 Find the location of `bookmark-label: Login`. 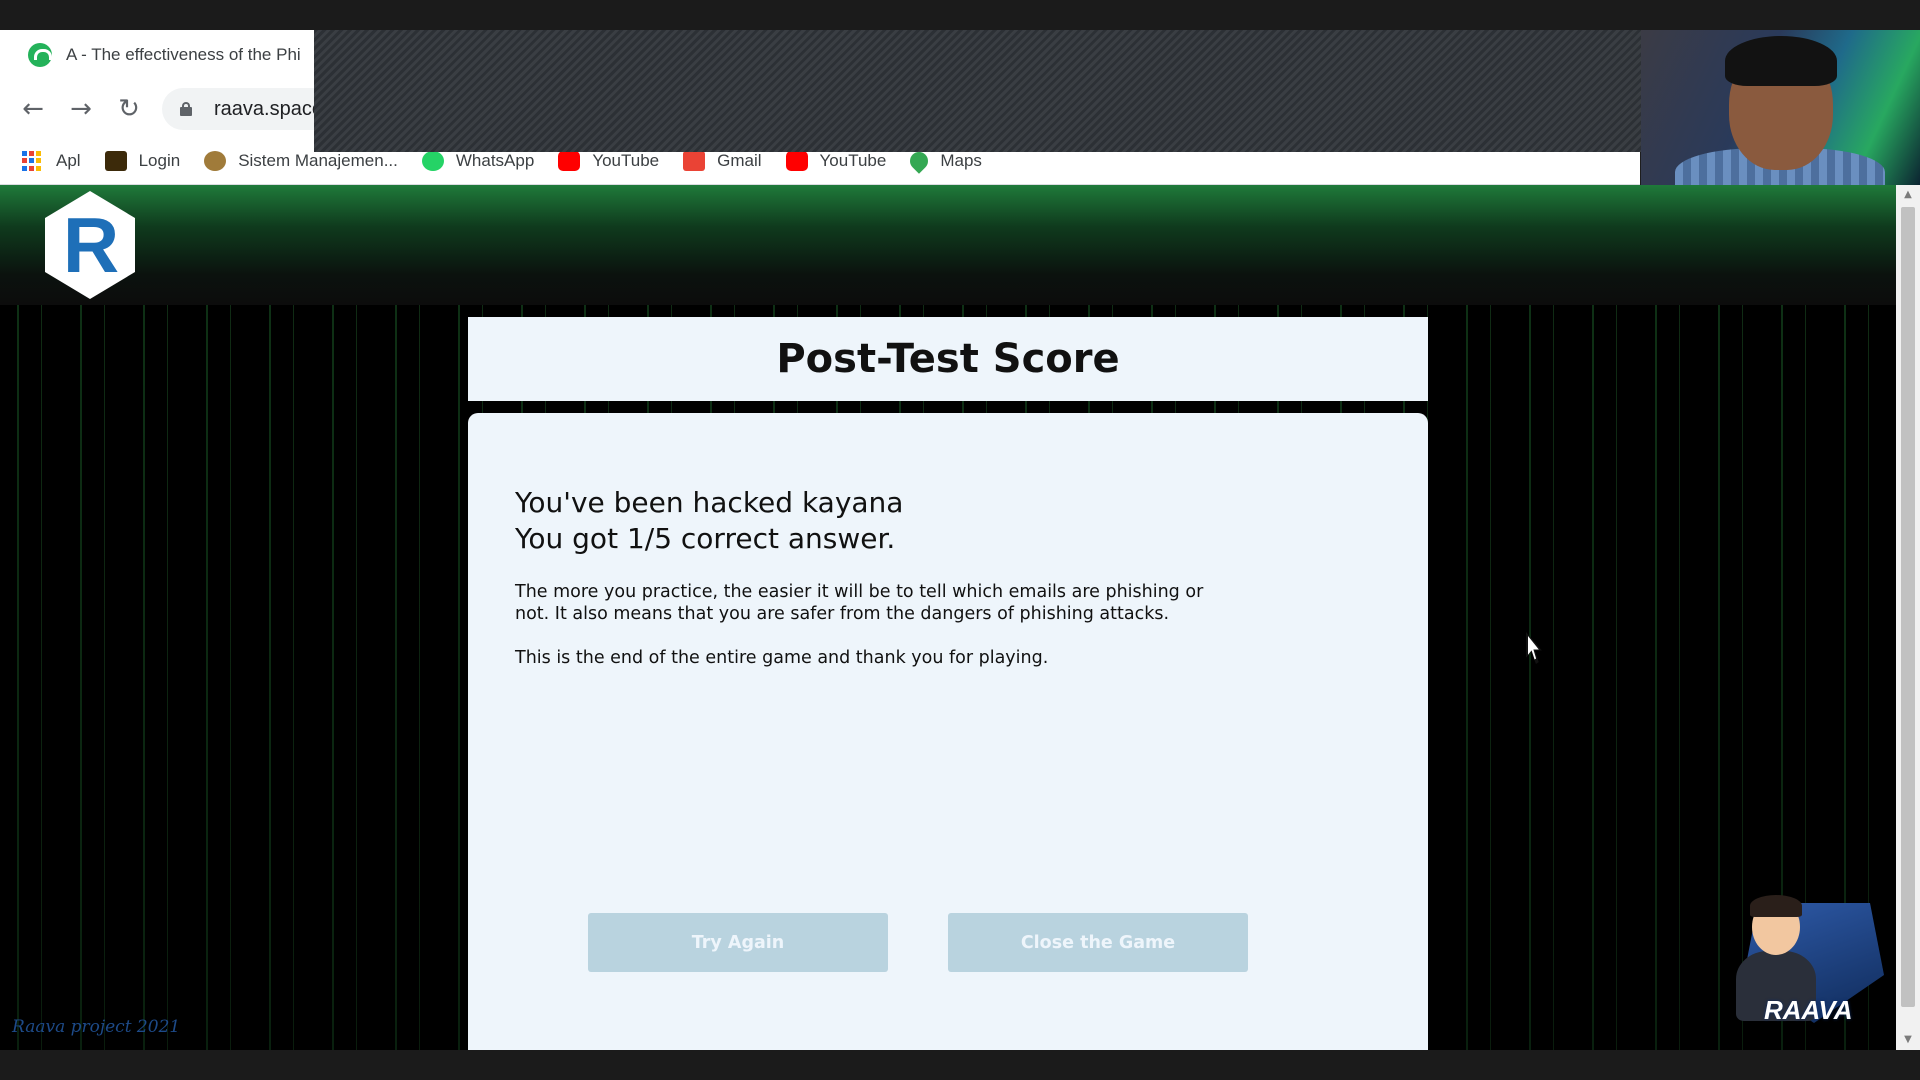

bookmark-label: Login is located at coordinates (159, 160).